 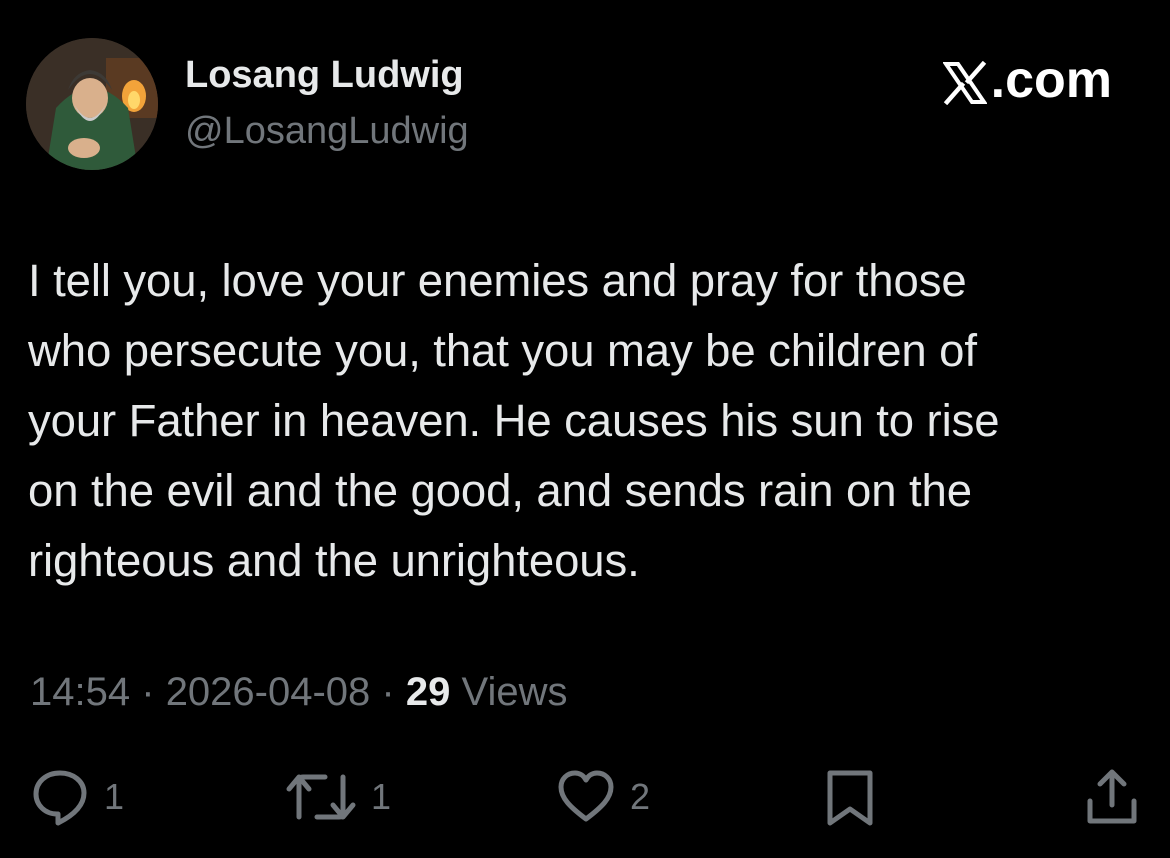 I want to click on reply-icon, so click(x=60, y=797).